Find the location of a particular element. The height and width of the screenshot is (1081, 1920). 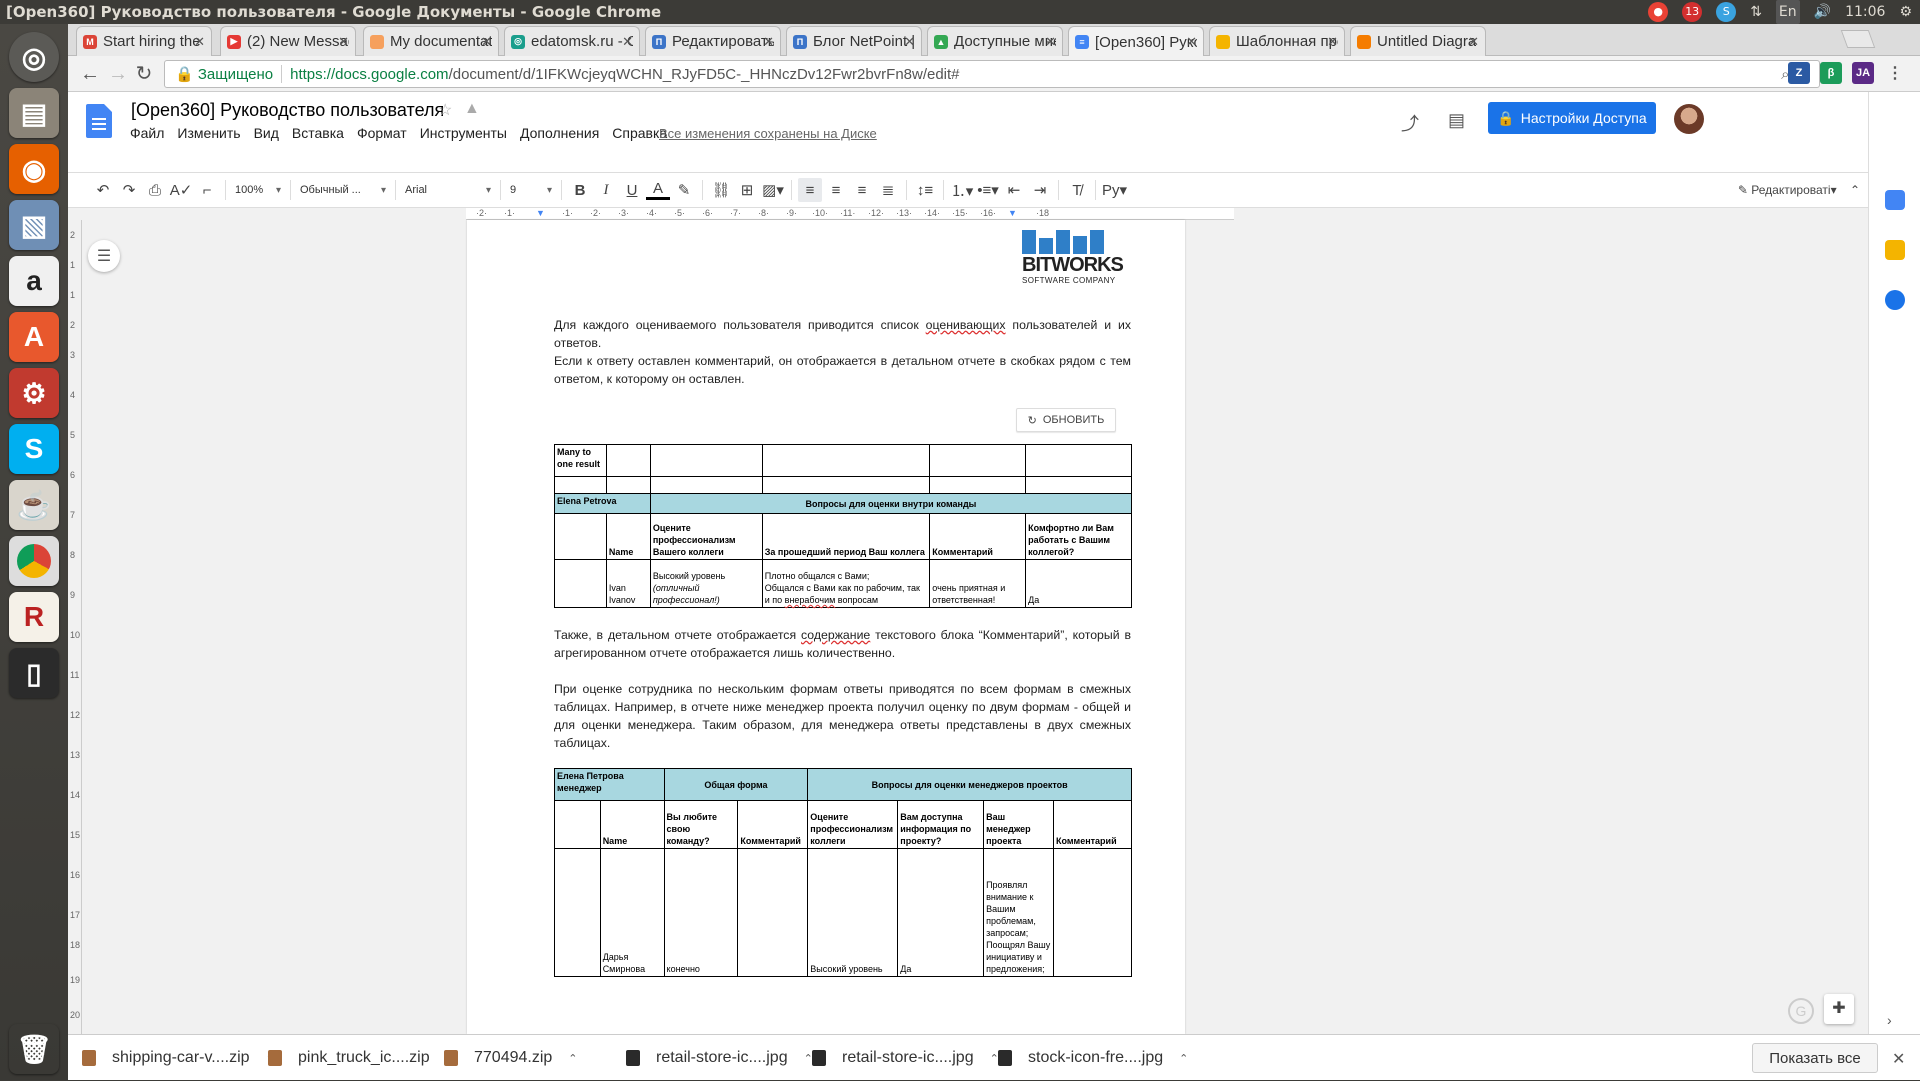

document-title: [Open360] Руководство пользователя is located at coordinates (287, 110).